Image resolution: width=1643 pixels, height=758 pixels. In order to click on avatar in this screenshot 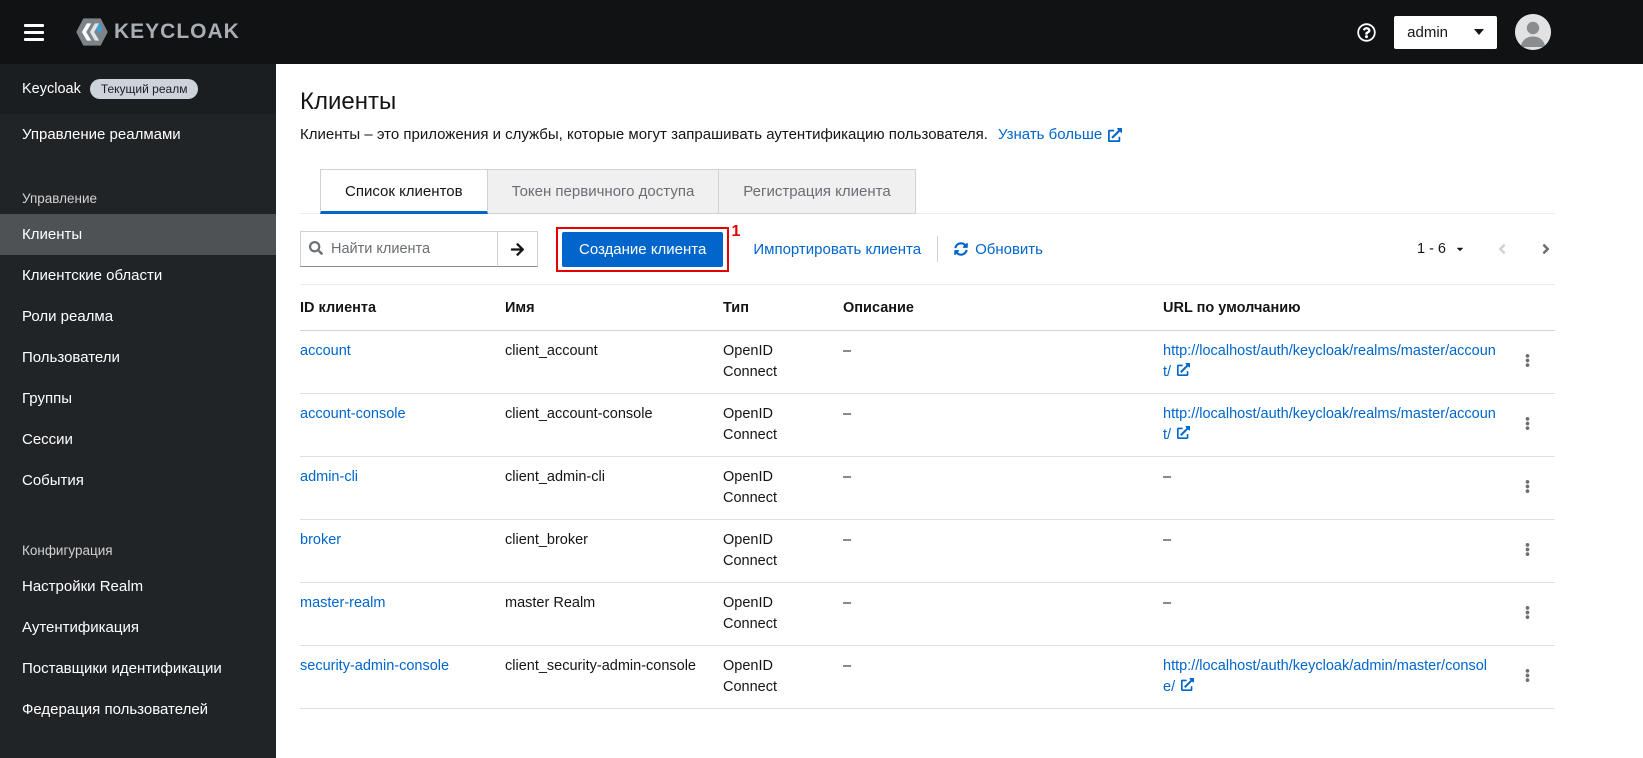, I will do `click(1533, 32)`.